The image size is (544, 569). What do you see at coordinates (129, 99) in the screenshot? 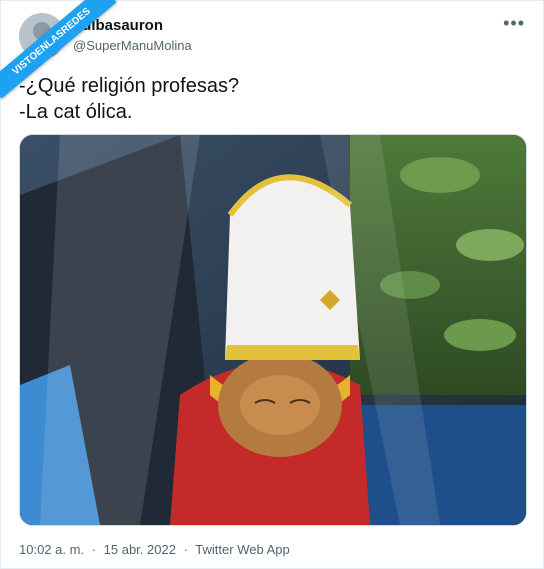
I see `tweet-text: -¿Qué religión profesas? -La cat ólica.` at bounding box center [129, 99].